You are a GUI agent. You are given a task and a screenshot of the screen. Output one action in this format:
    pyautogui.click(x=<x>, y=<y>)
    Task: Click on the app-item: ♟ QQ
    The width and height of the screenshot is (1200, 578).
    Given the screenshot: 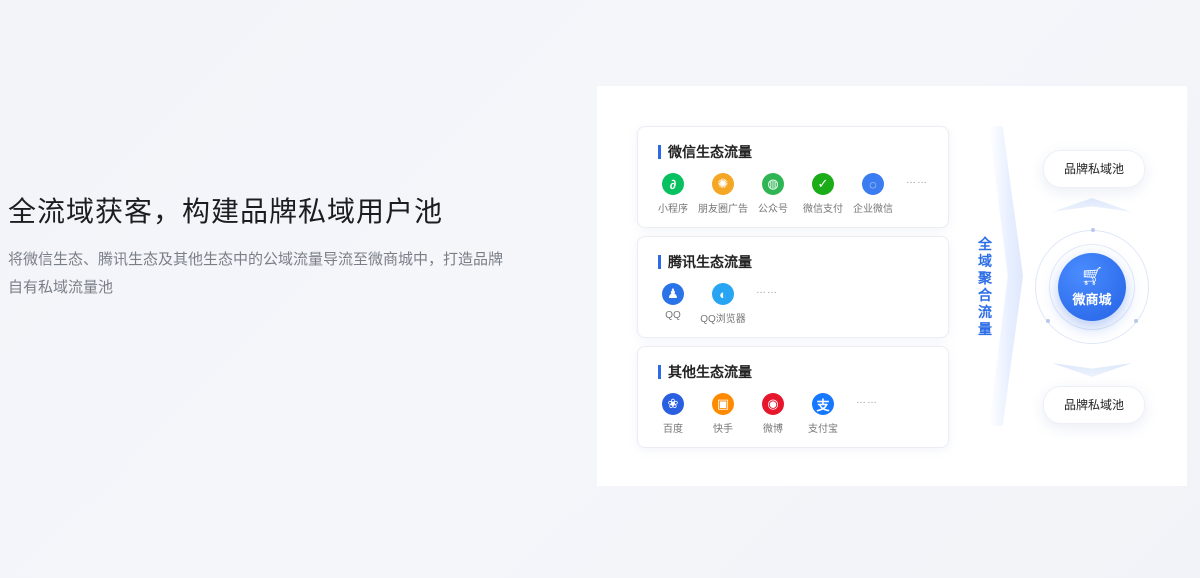 What is the action you would take?
    pyautogui.click(x=673, y=302)
    